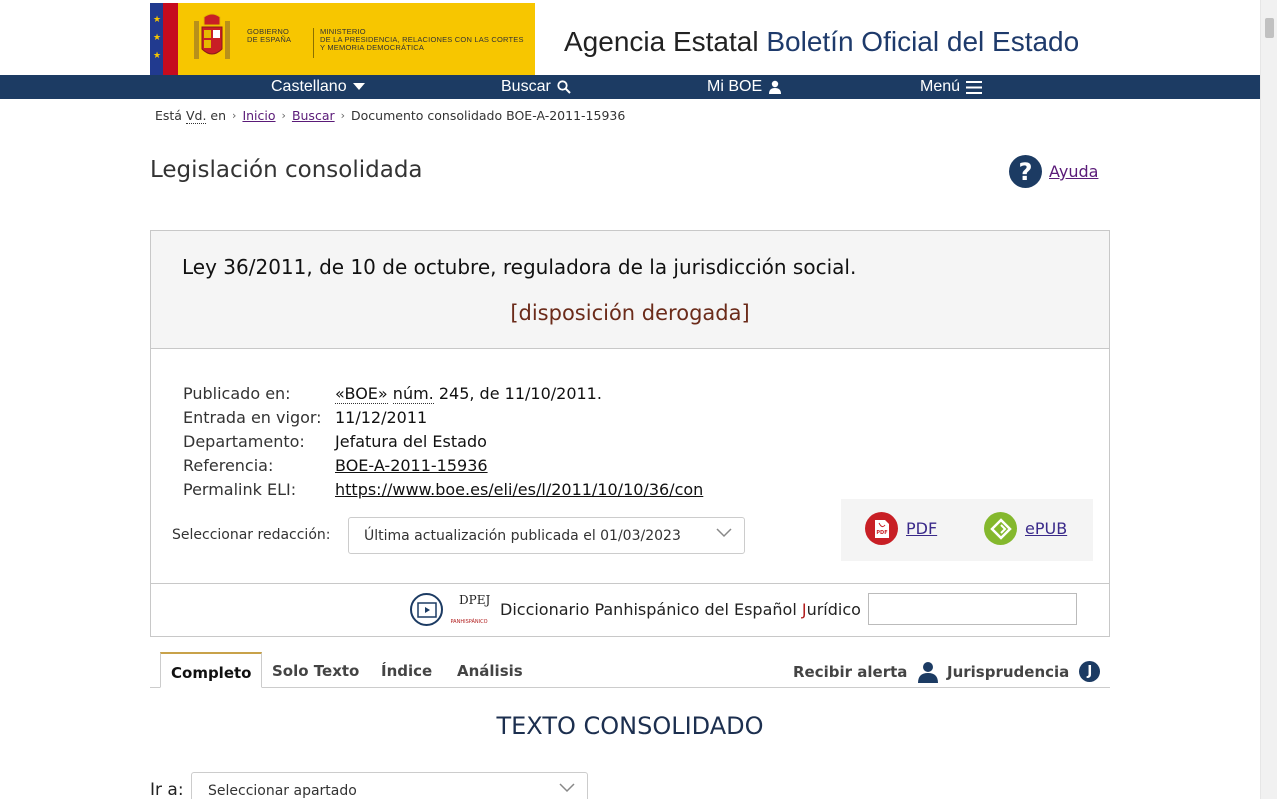 The width and height of the screenshot is (1277, 799). Describe the element at coordinates (974, 87) in the screenshot. I see `hamburger-menu-icon` at that location.